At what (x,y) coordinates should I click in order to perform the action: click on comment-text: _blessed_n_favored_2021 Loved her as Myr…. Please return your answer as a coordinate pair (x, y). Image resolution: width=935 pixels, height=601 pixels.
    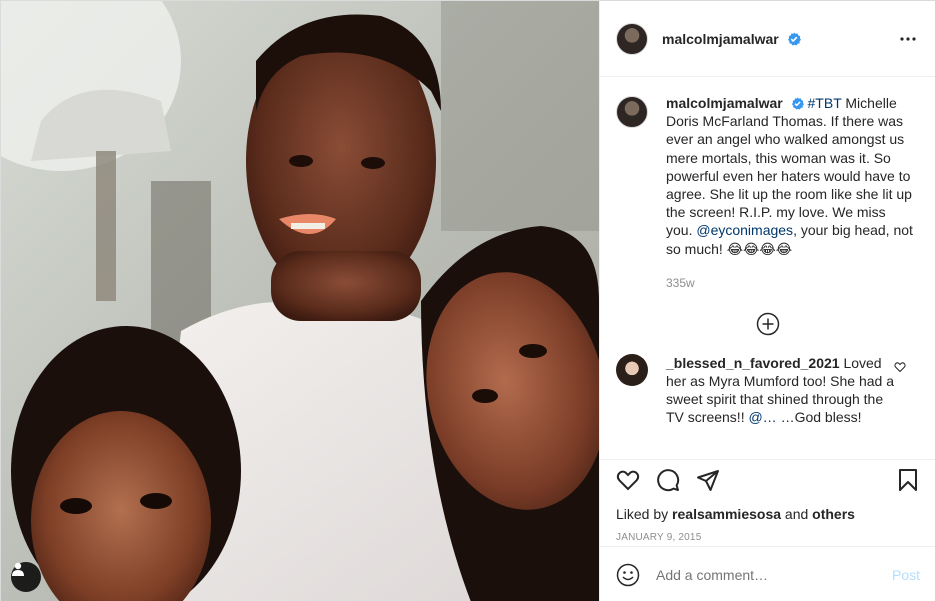
    Looking at the image, I should click on (781, 390).